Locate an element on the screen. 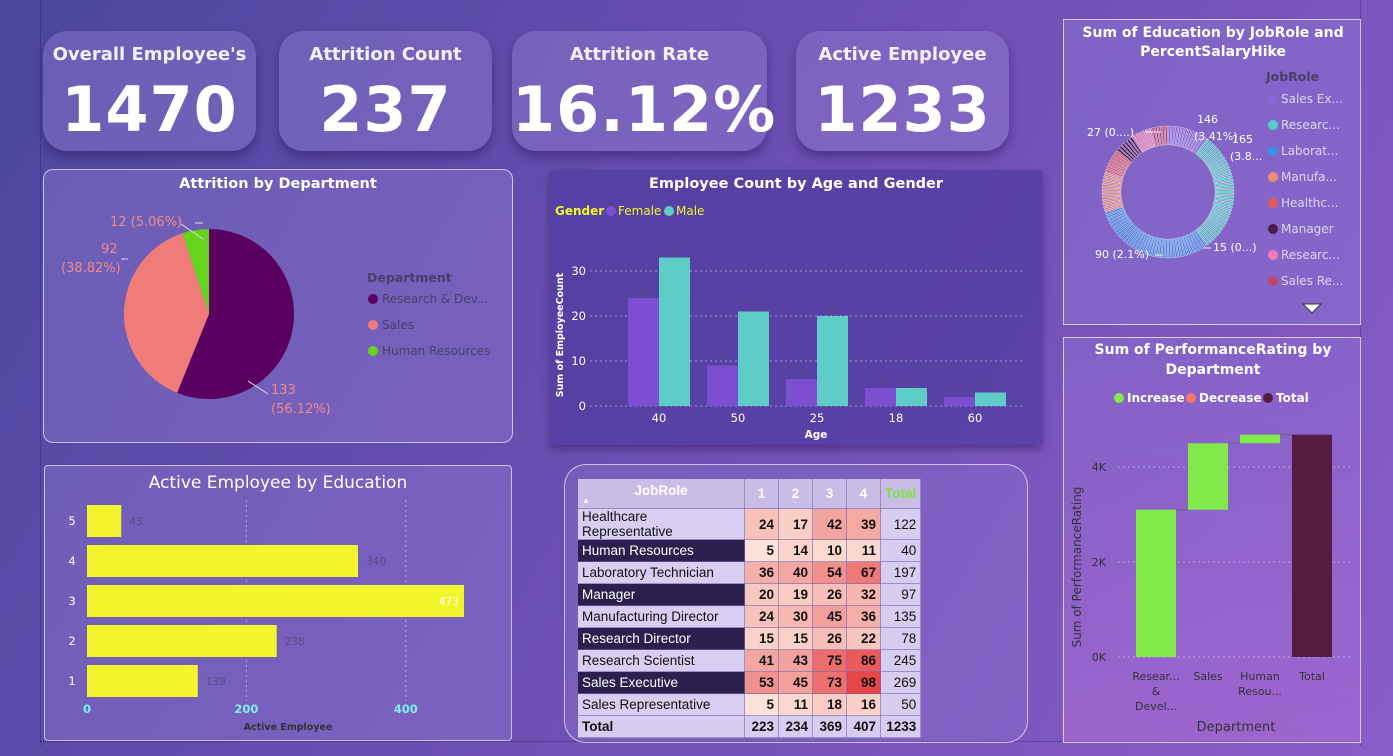 Image resolution: width=1393 pixels, height=756 pixels. chart-title-line2: Department is located at coordinates (1213, 370).